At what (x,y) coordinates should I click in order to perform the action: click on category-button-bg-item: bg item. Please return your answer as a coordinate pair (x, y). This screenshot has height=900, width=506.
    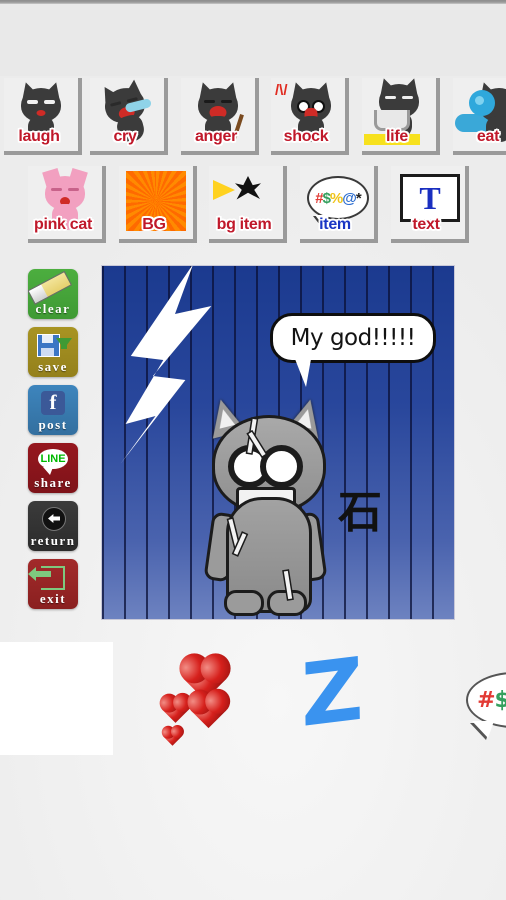
    Looking at the image, I should click on (248, 204).